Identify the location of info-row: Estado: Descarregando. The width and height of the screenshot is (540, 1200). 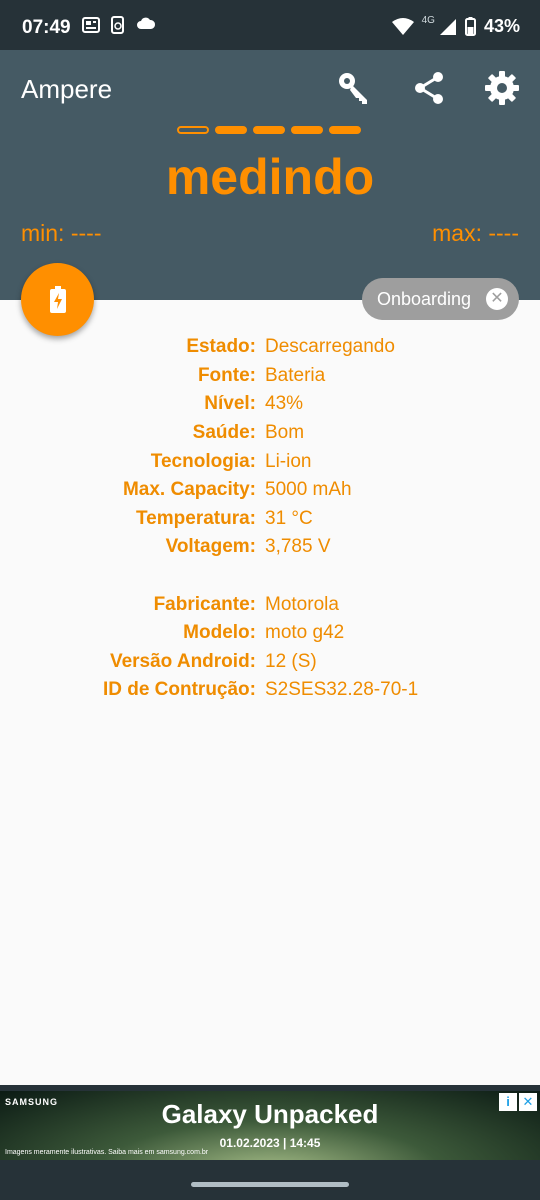
(270, 347).